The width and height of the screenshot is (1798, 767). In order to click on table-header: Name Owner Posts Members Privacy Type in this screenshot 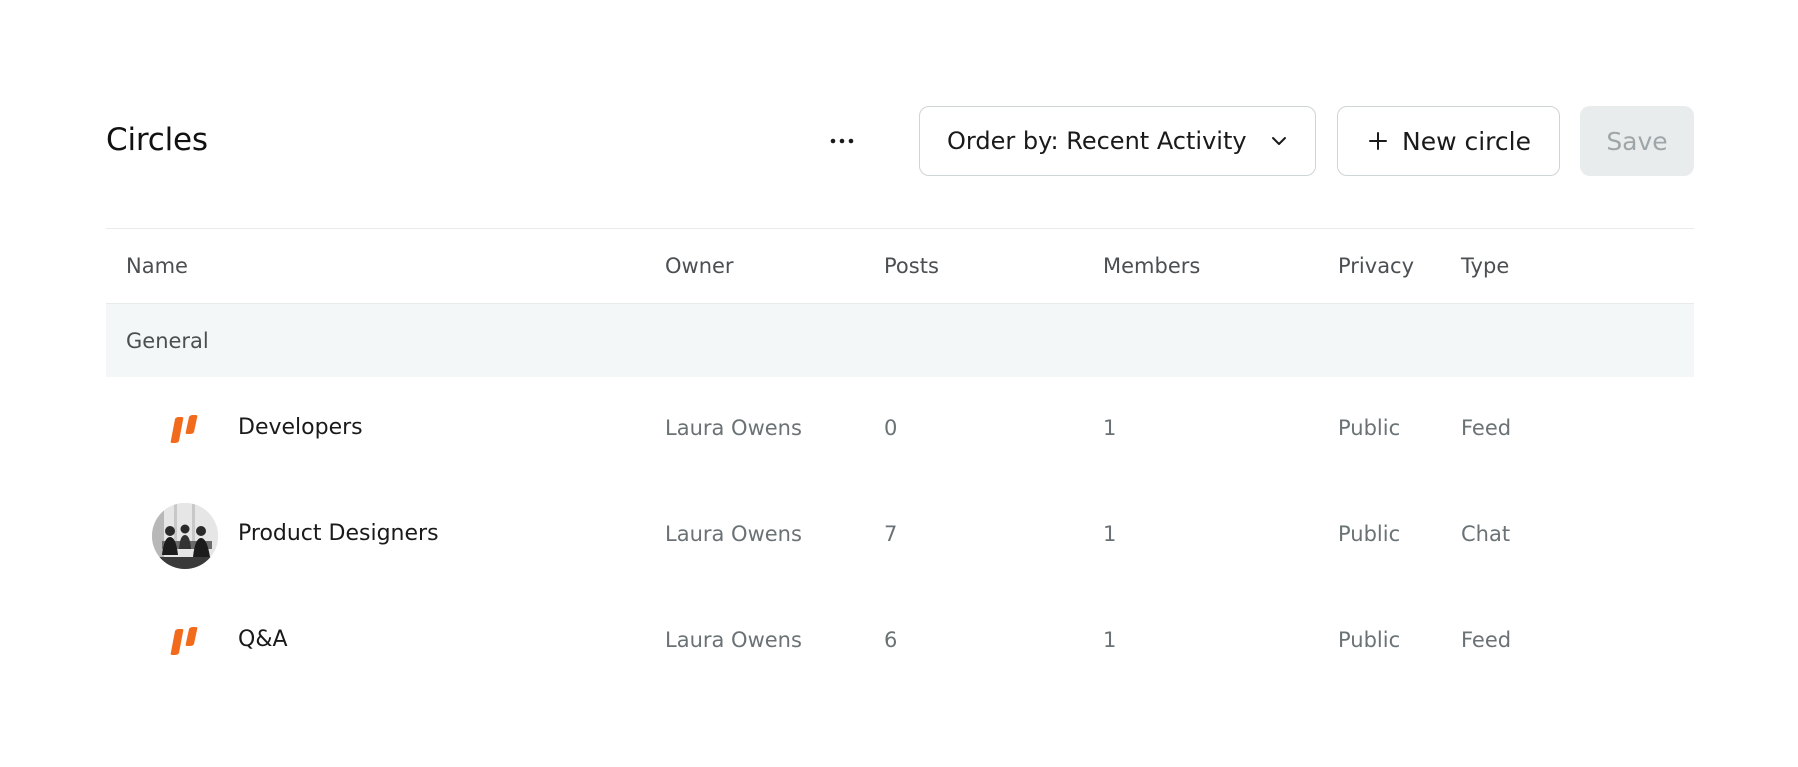, I will do `click(900, 266)`.